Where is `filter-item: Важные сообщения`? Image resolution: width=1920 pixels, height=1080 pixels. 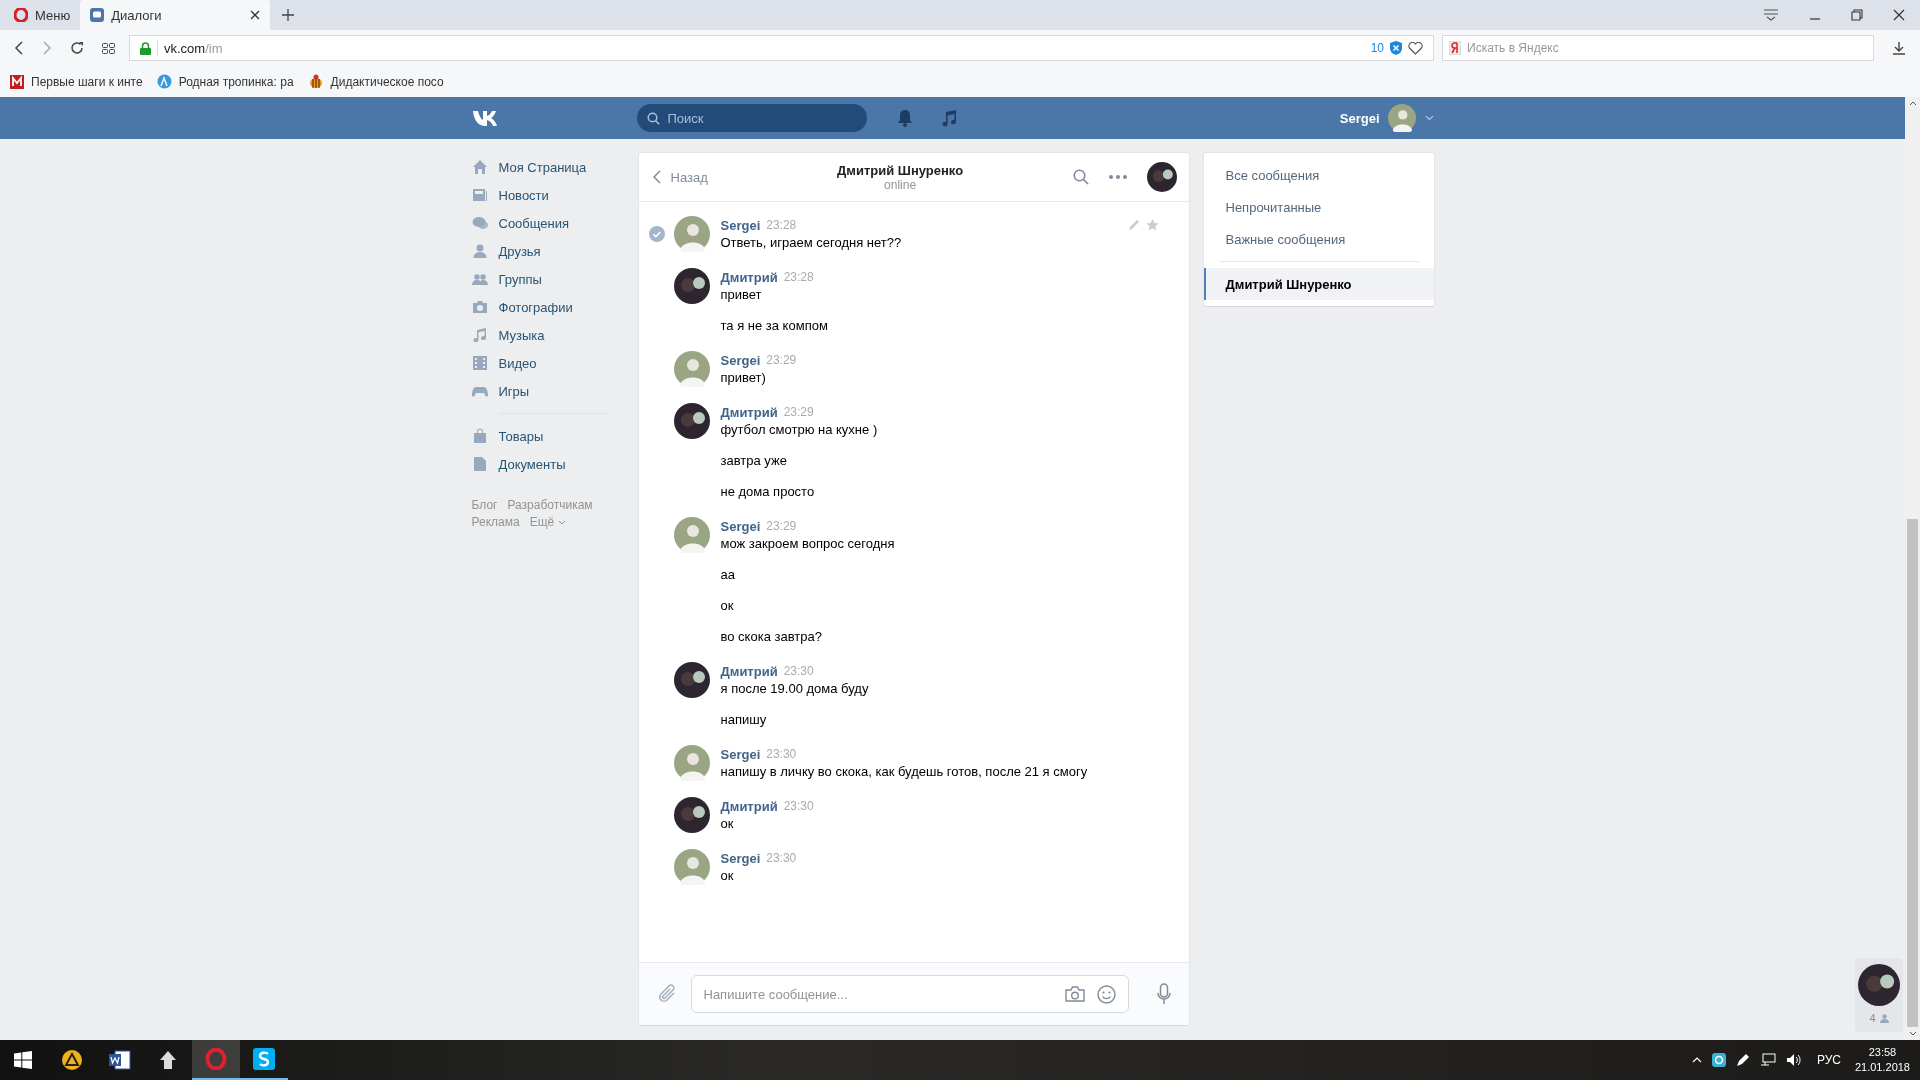 filter-item: Важные сообщения is located at coordinates (1318, 239).